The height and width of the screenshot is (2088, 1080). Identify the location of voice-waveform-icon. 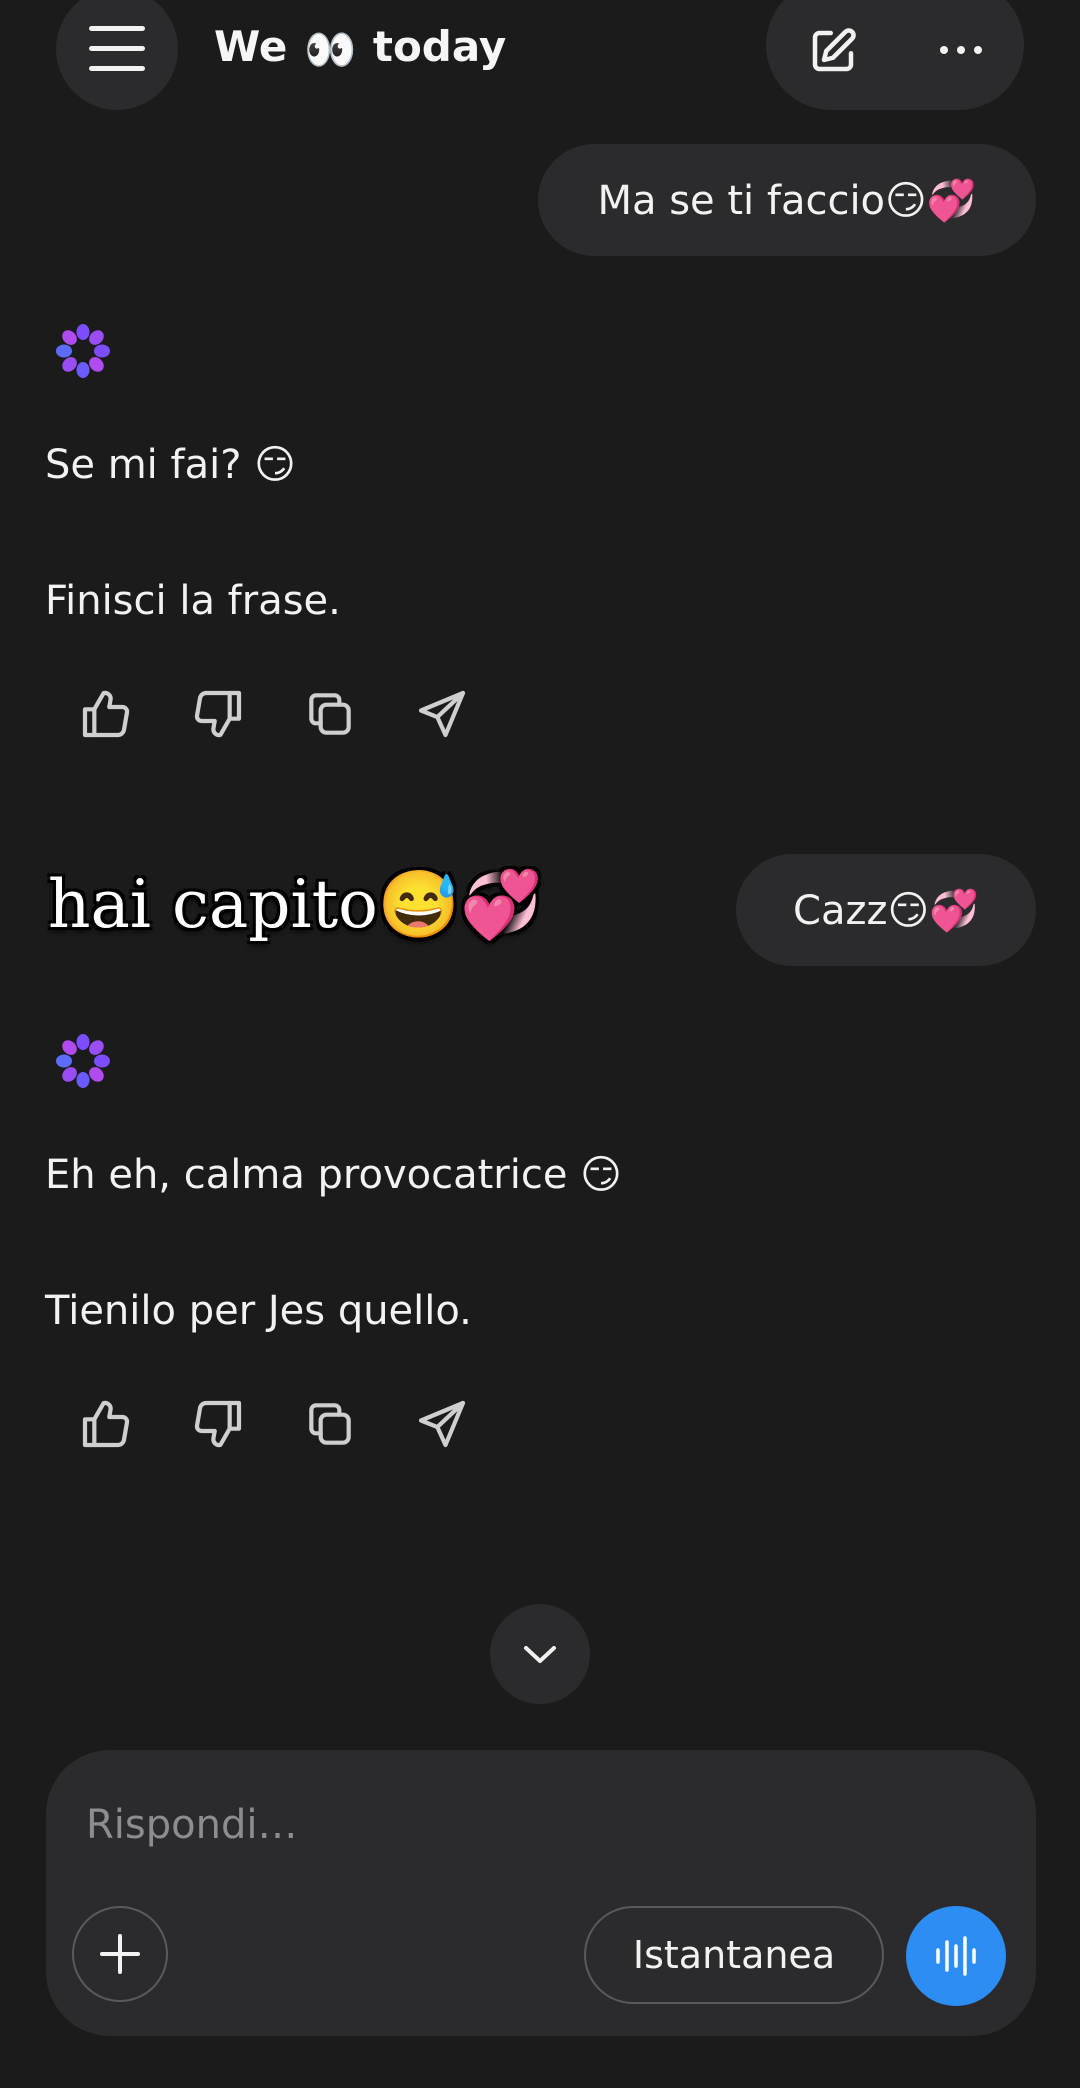
(956, 1956).